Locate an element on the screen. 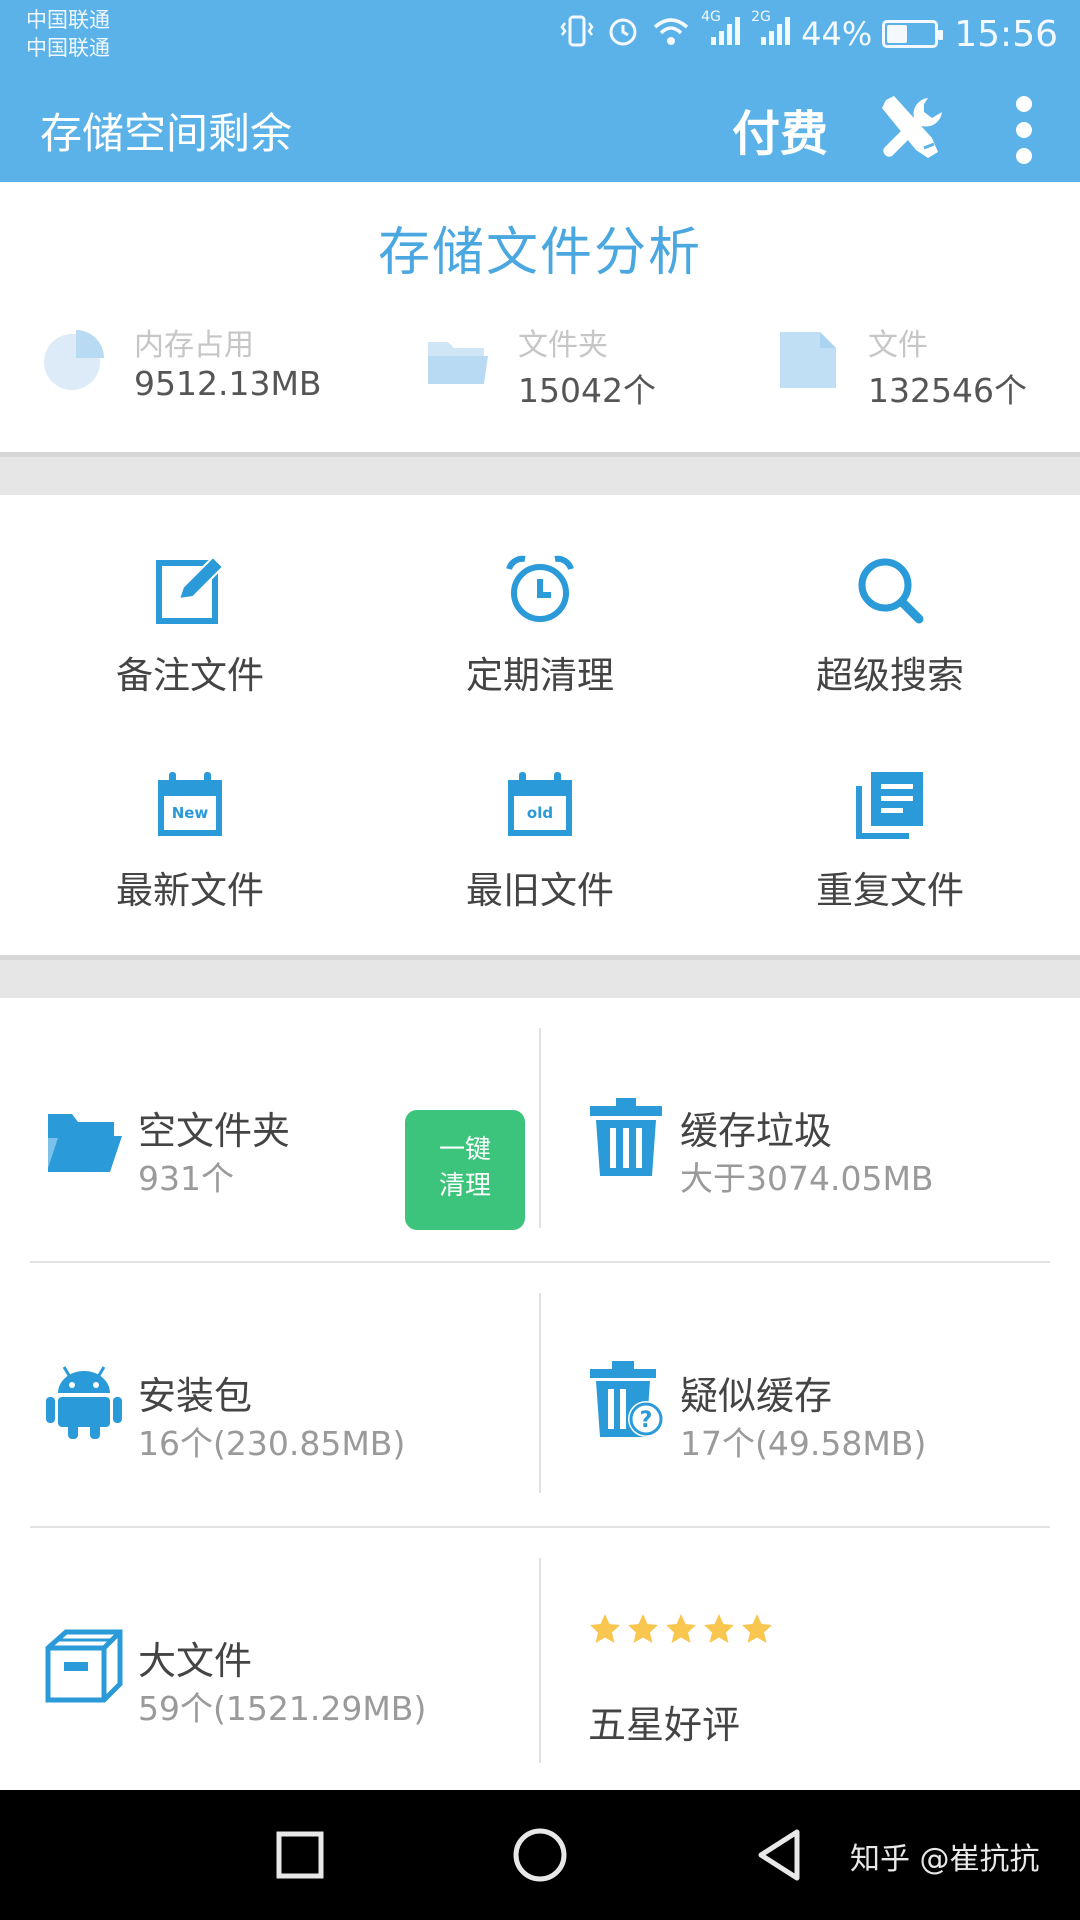 The image size is (1080, 1920). item-subtitle: 大于3074.05MB is located at coordinates (807, 1178).